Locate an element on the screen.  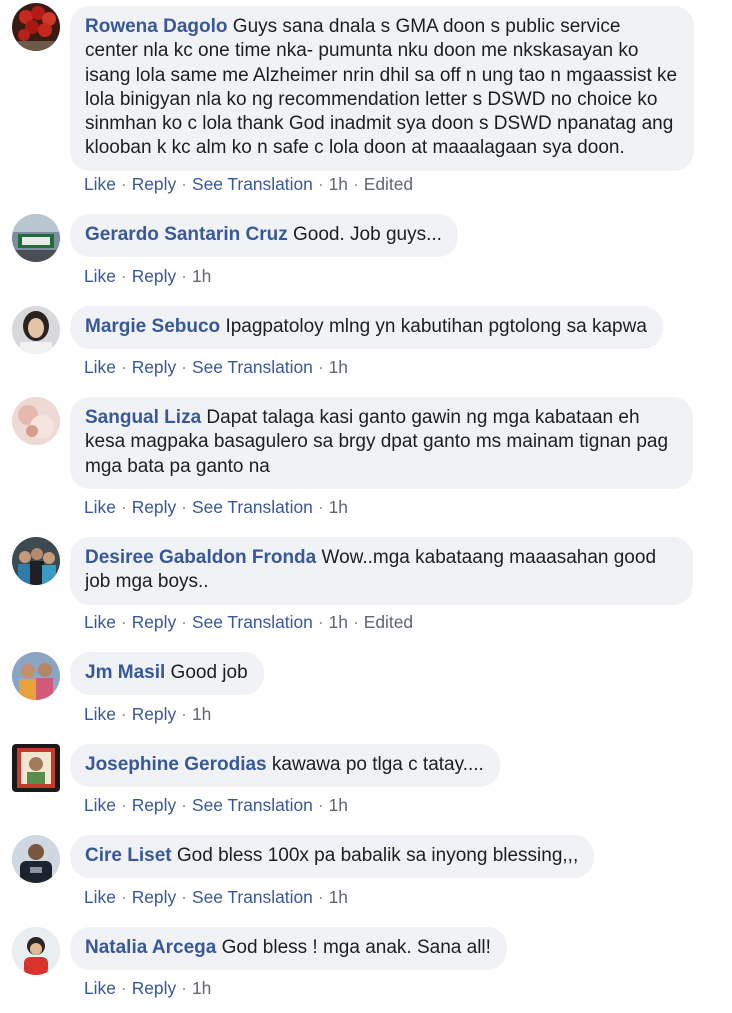
avatar-woman-portrait-icon is located at coordinates (36, 330).